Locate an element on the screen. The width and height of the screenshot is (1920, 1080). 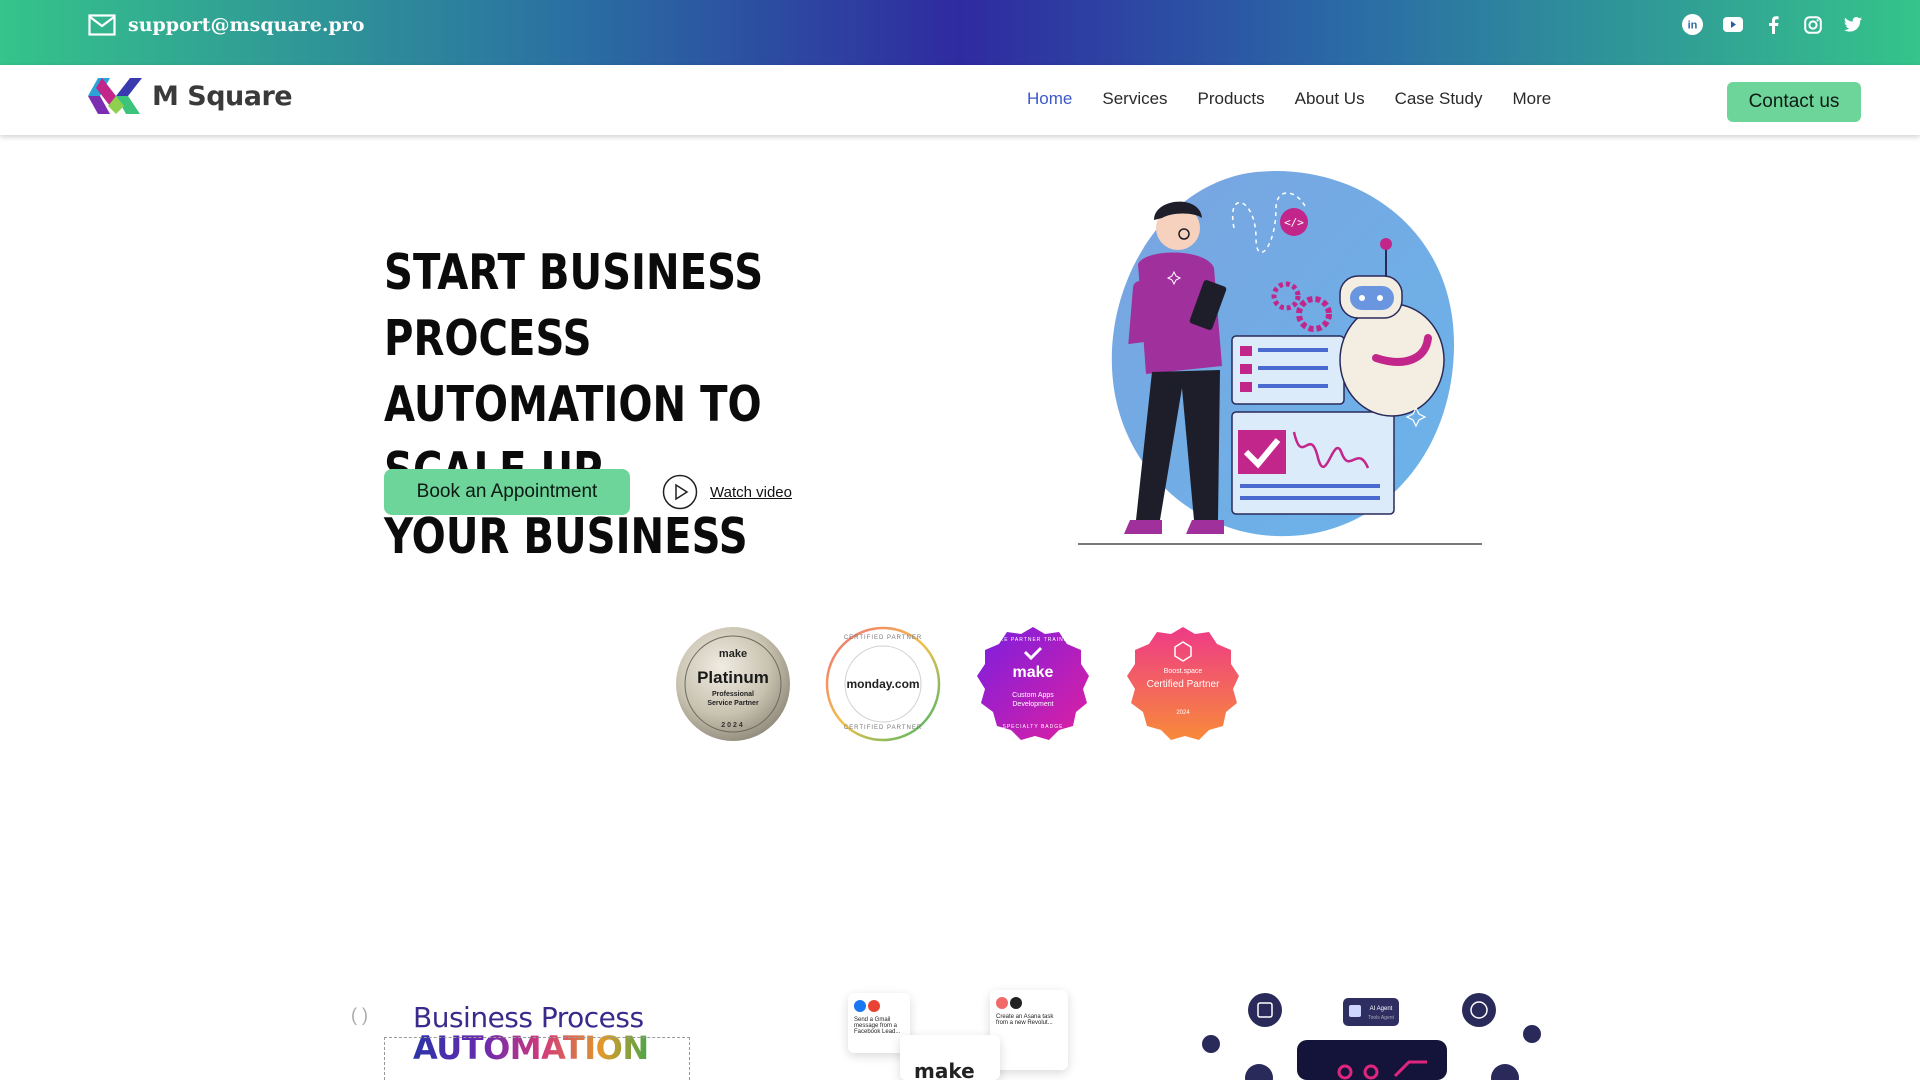
agent-sub: Tools Agent is located at coordinates (1381, 1018).